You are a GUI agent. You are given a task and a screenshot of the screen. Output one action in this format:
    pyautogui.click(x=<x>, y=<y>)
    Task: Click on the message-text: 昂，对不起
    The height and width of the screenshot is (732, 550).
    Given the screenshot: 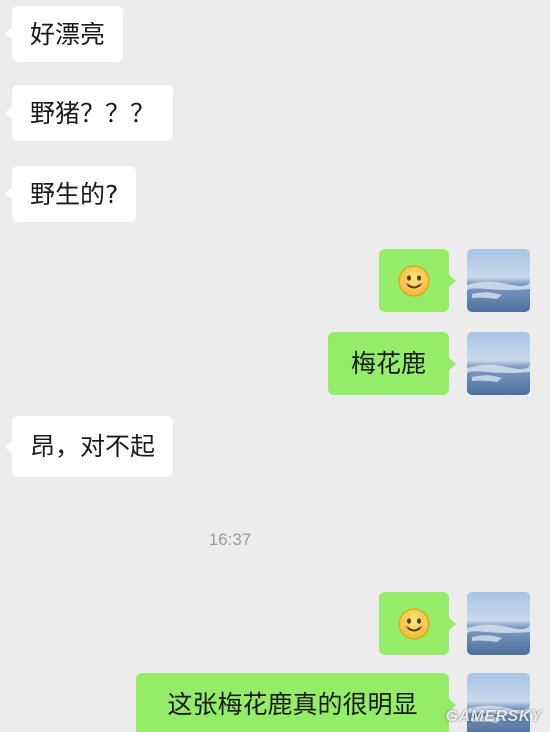 What is the action you would take?
    pyautogui.click(x=93, y=446)
    